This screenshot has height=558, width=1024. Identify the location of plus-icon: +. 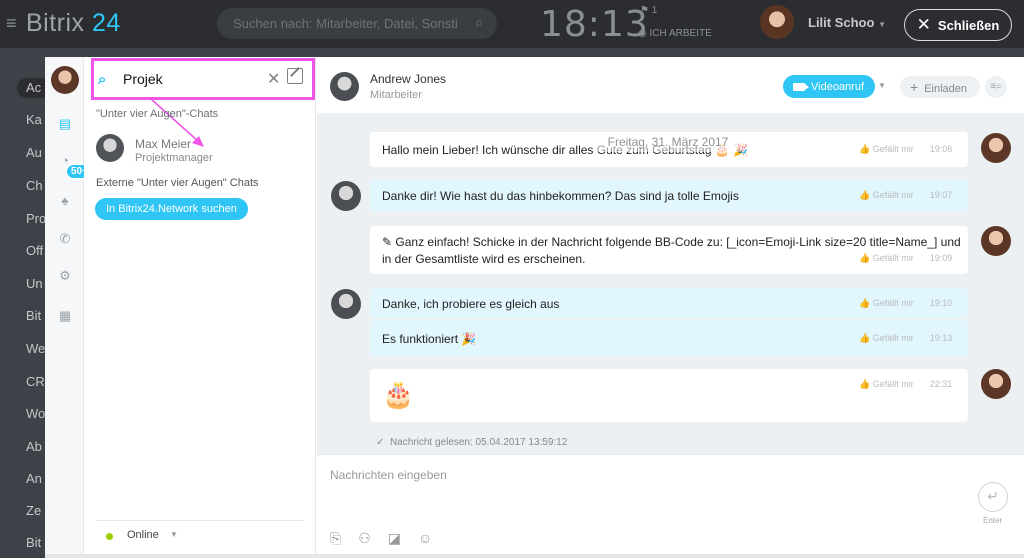
(914, 87).